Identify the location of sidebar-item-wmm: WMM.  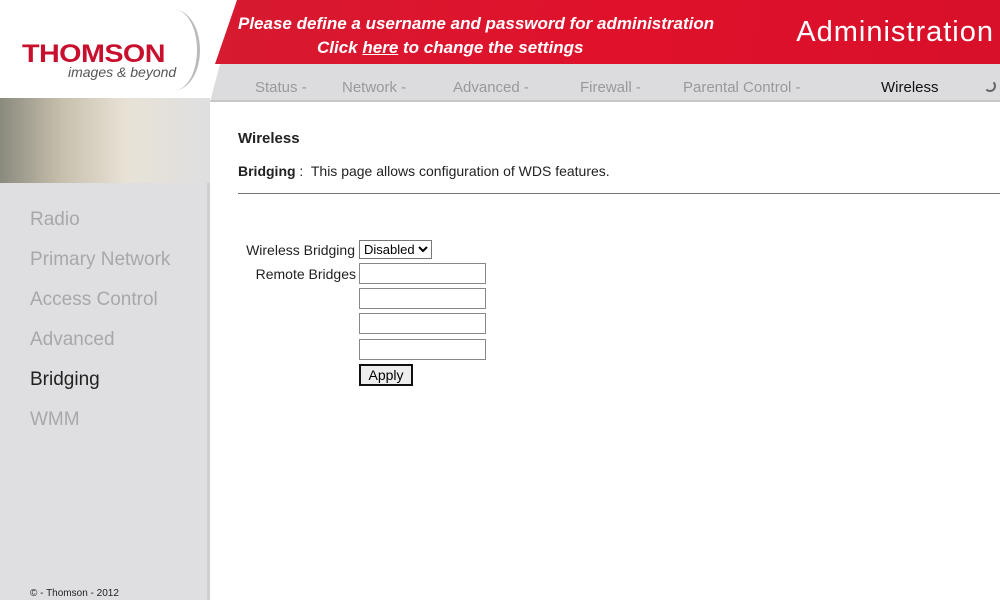
(55, 420).